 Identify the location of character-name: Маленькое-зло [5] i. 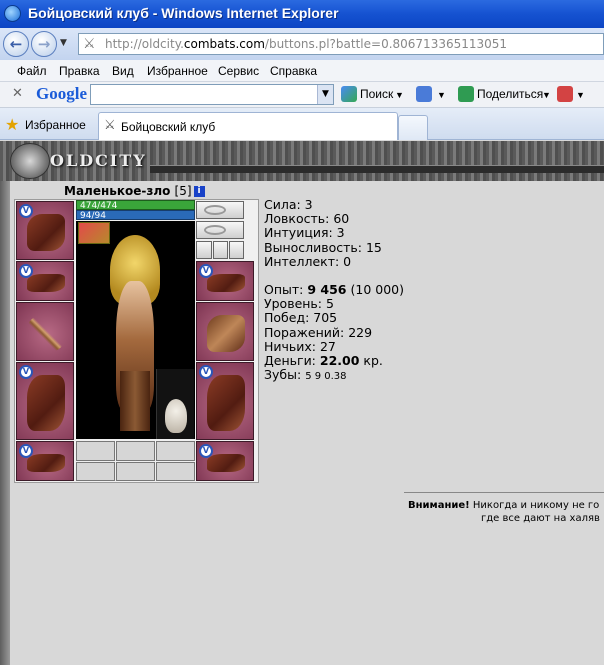
(134, 191).